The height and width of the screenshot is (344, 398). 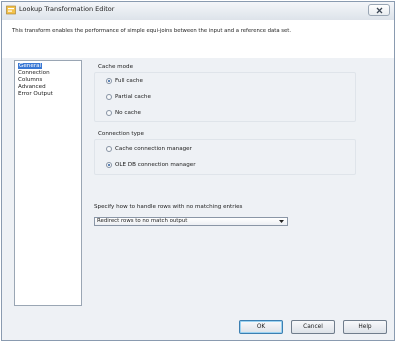 I want to click on close-icon, so click(x=379, y=10).